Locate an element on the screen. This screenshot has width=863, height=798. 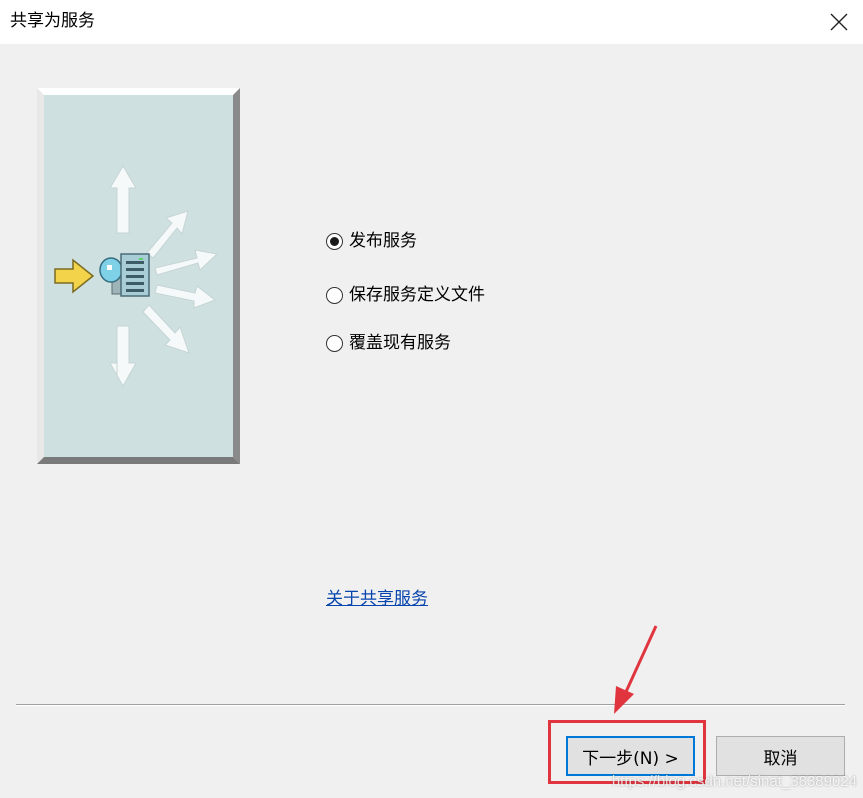
option-publish-service: 发布服务 is located at coordinates (371, 241).